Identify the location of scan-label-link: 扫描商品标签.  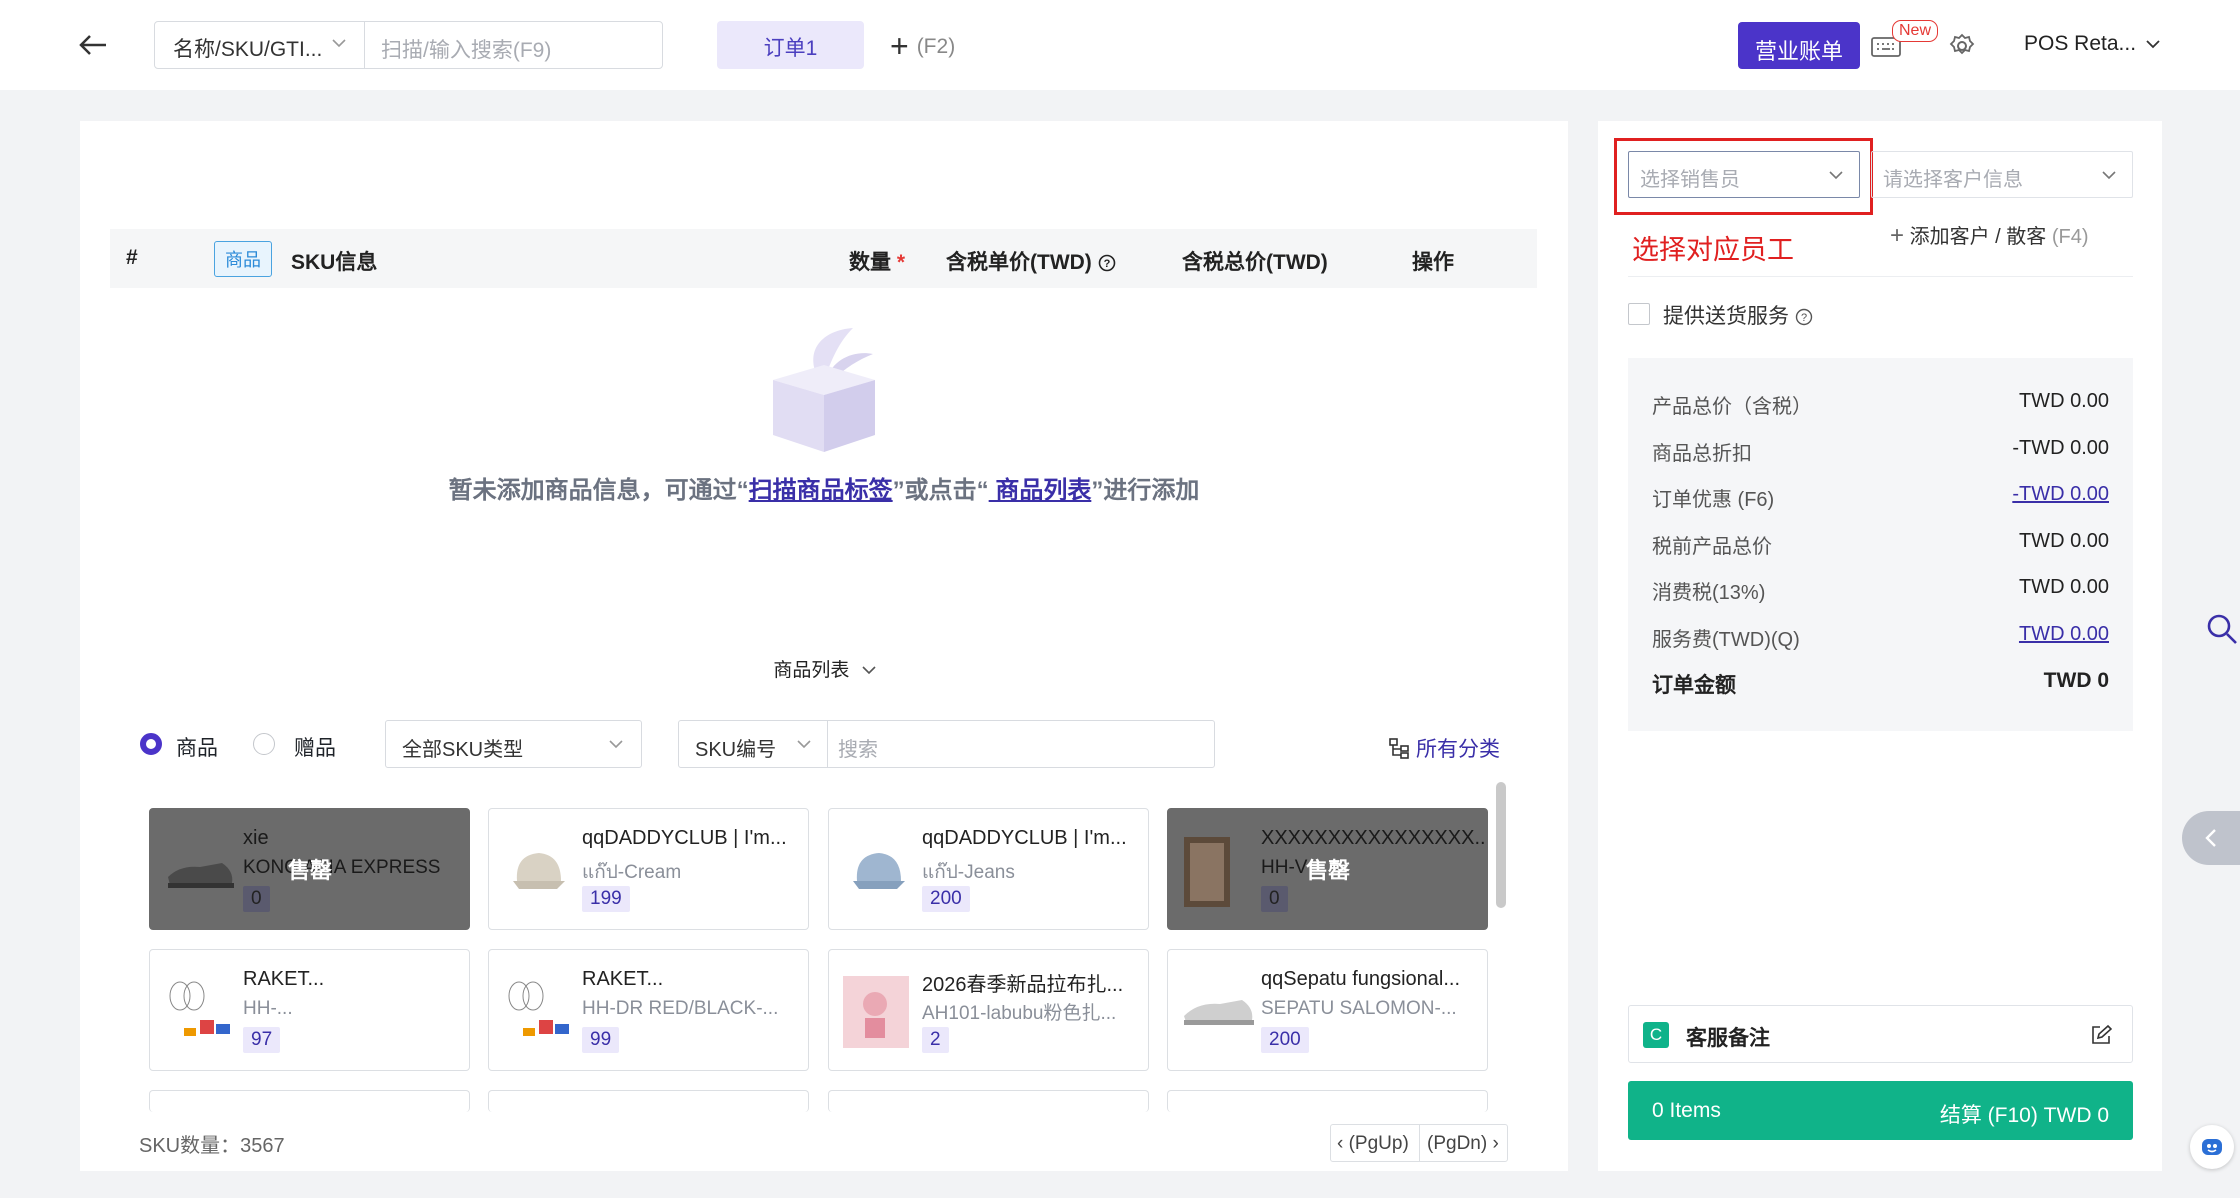
(821, 490).